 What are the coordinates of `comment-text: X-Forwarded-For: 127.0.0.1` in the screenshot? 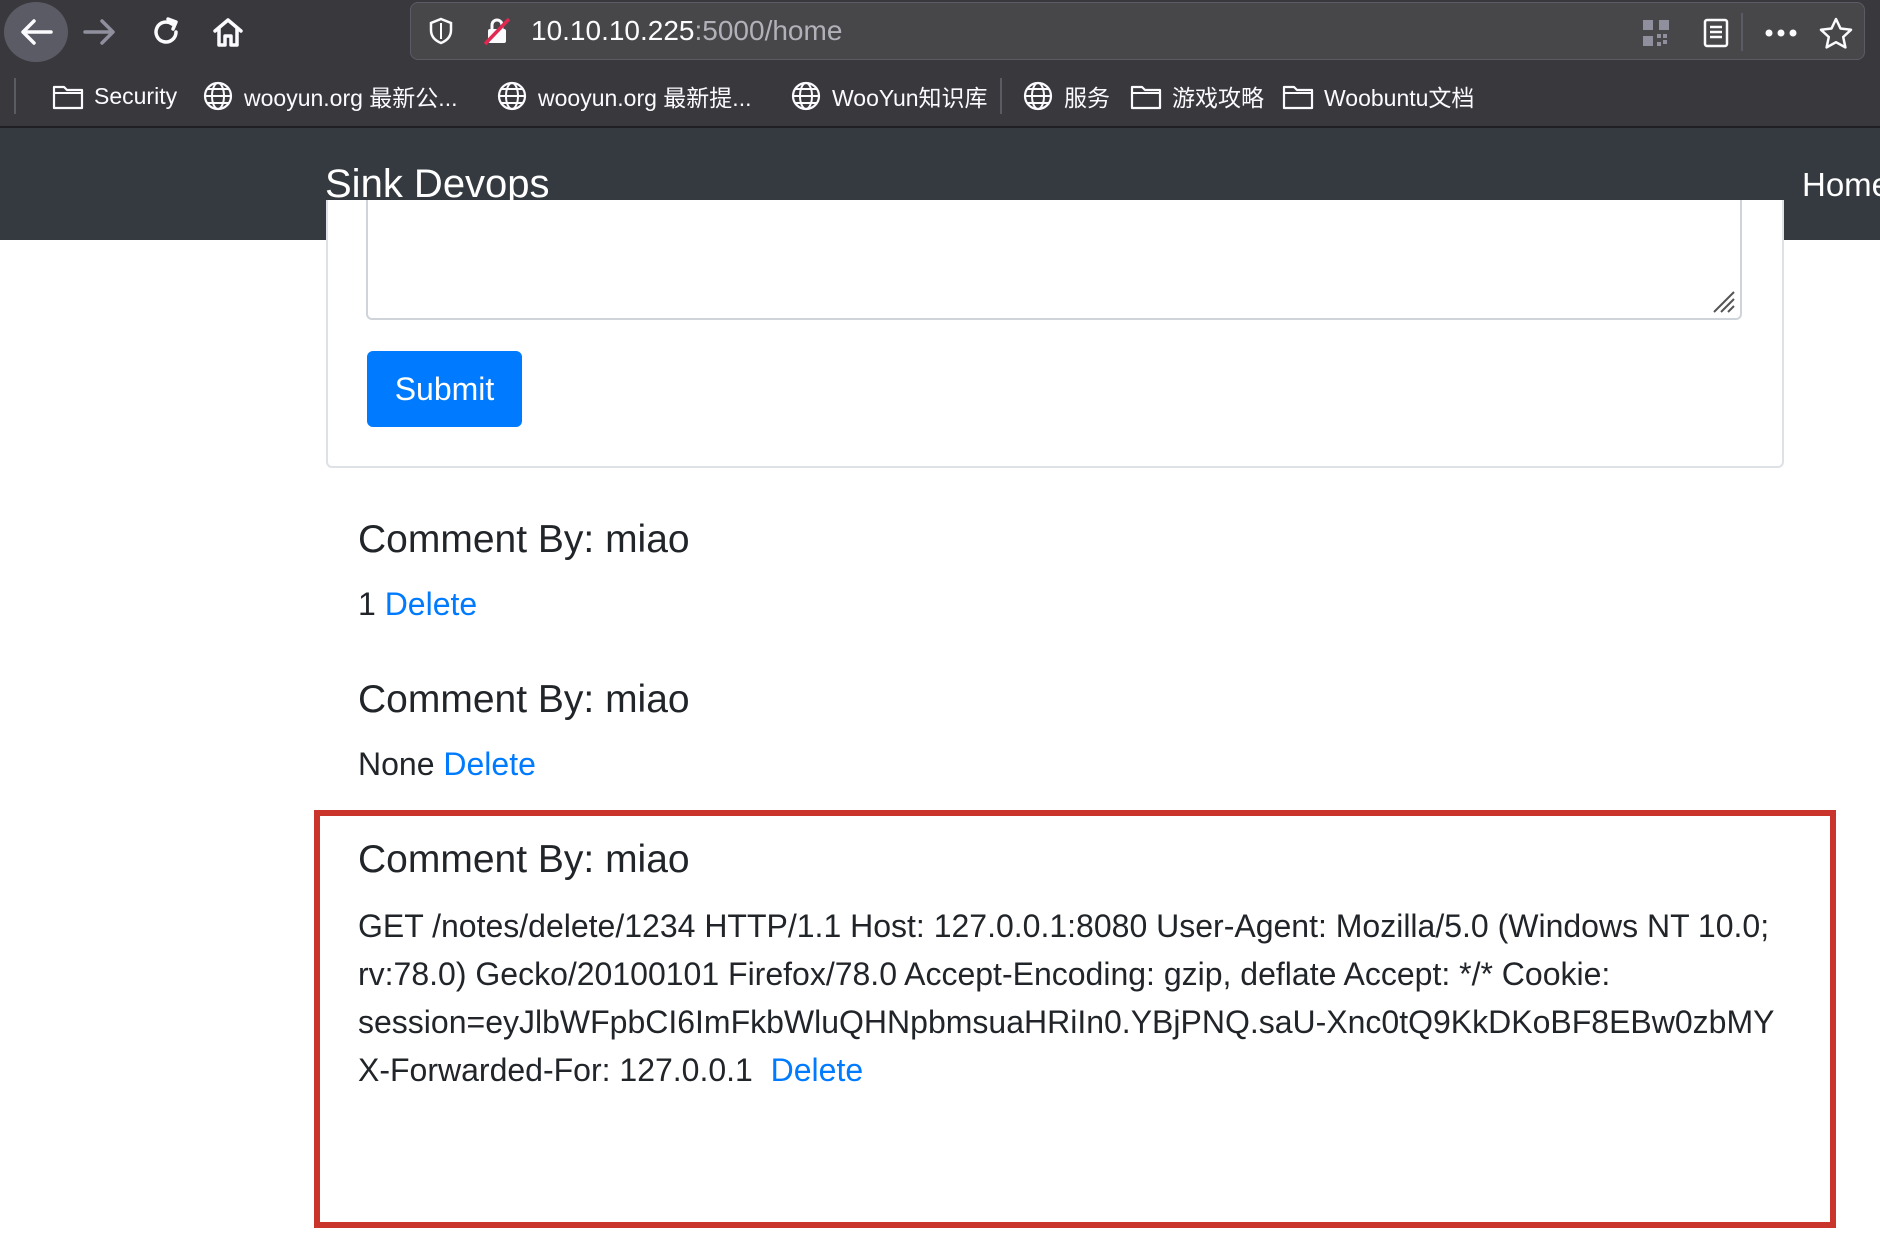 It's located at (560, 1070).